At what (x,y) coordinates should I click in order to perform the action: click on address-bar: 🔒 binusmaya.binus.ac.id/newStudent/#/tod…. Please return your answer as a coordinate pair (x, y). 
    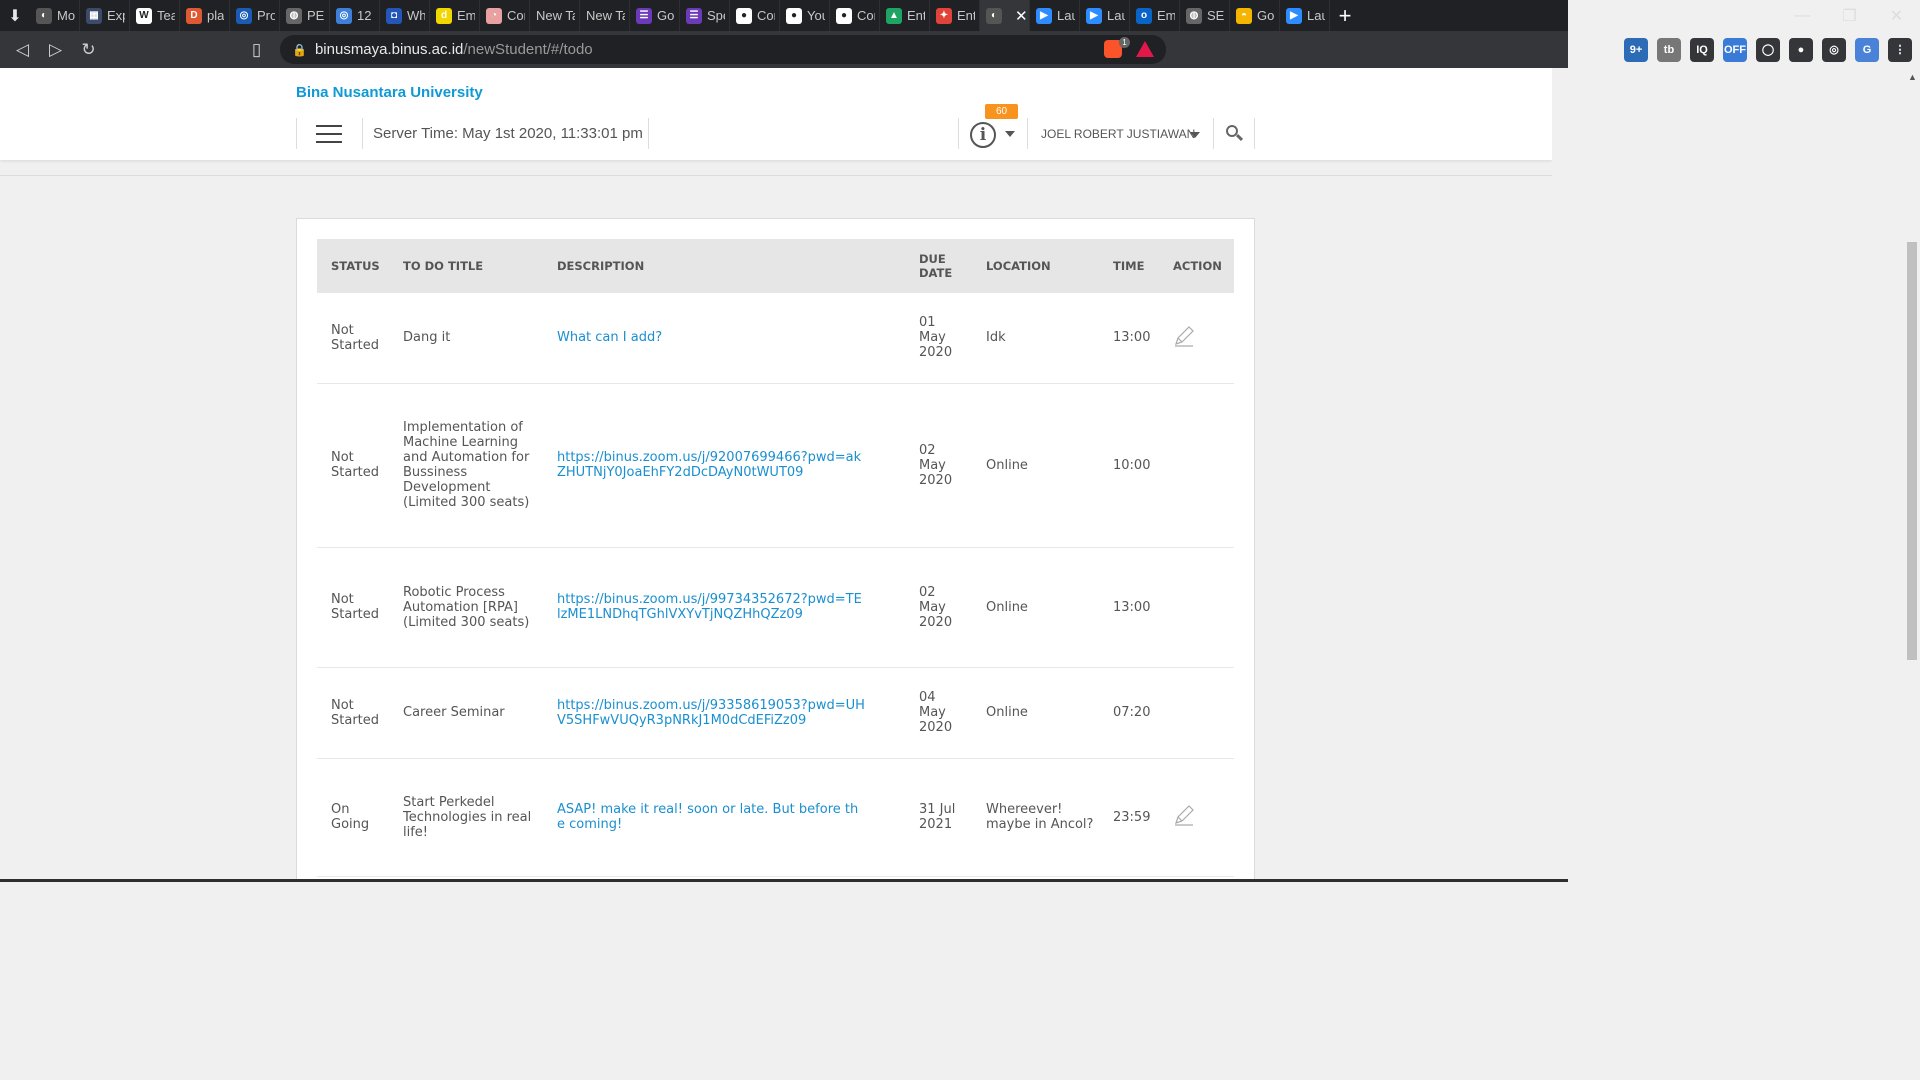
    Looking at the image, I should click on (723, 49).